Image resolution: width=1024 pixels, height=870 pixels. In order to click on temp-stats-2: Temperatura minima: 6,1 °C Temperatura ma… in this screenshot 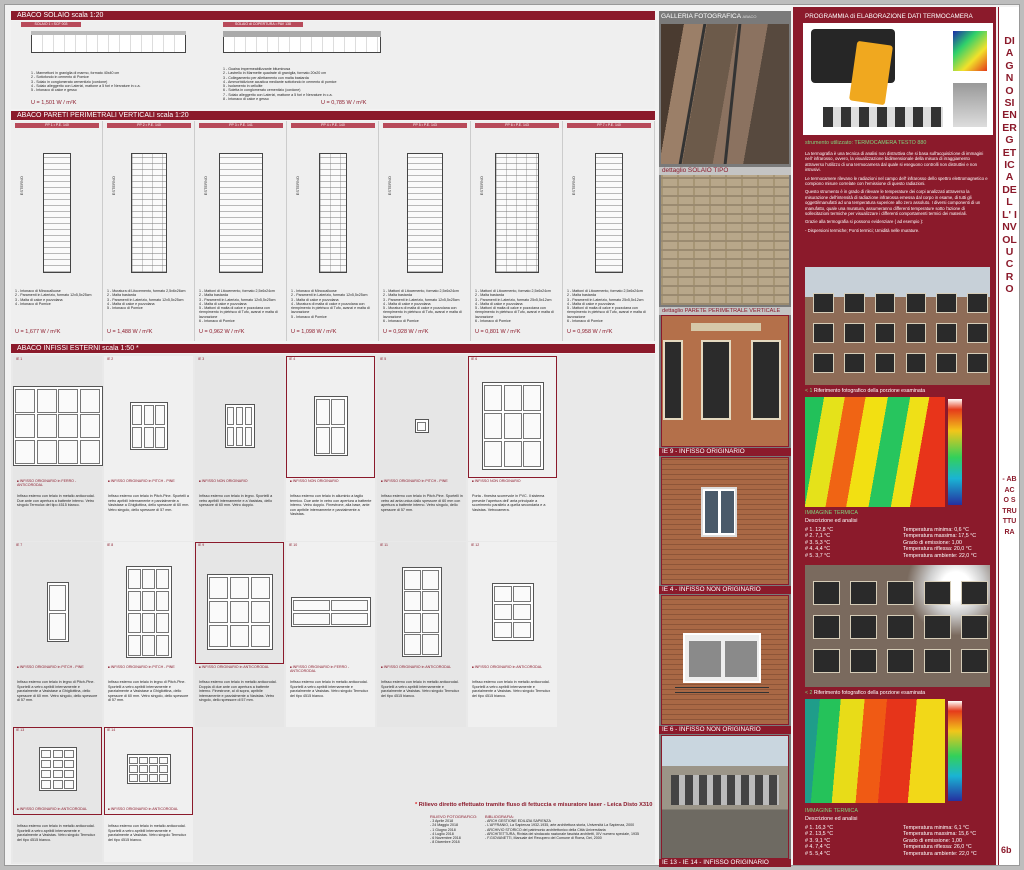, I will do `click(940, 841)`.